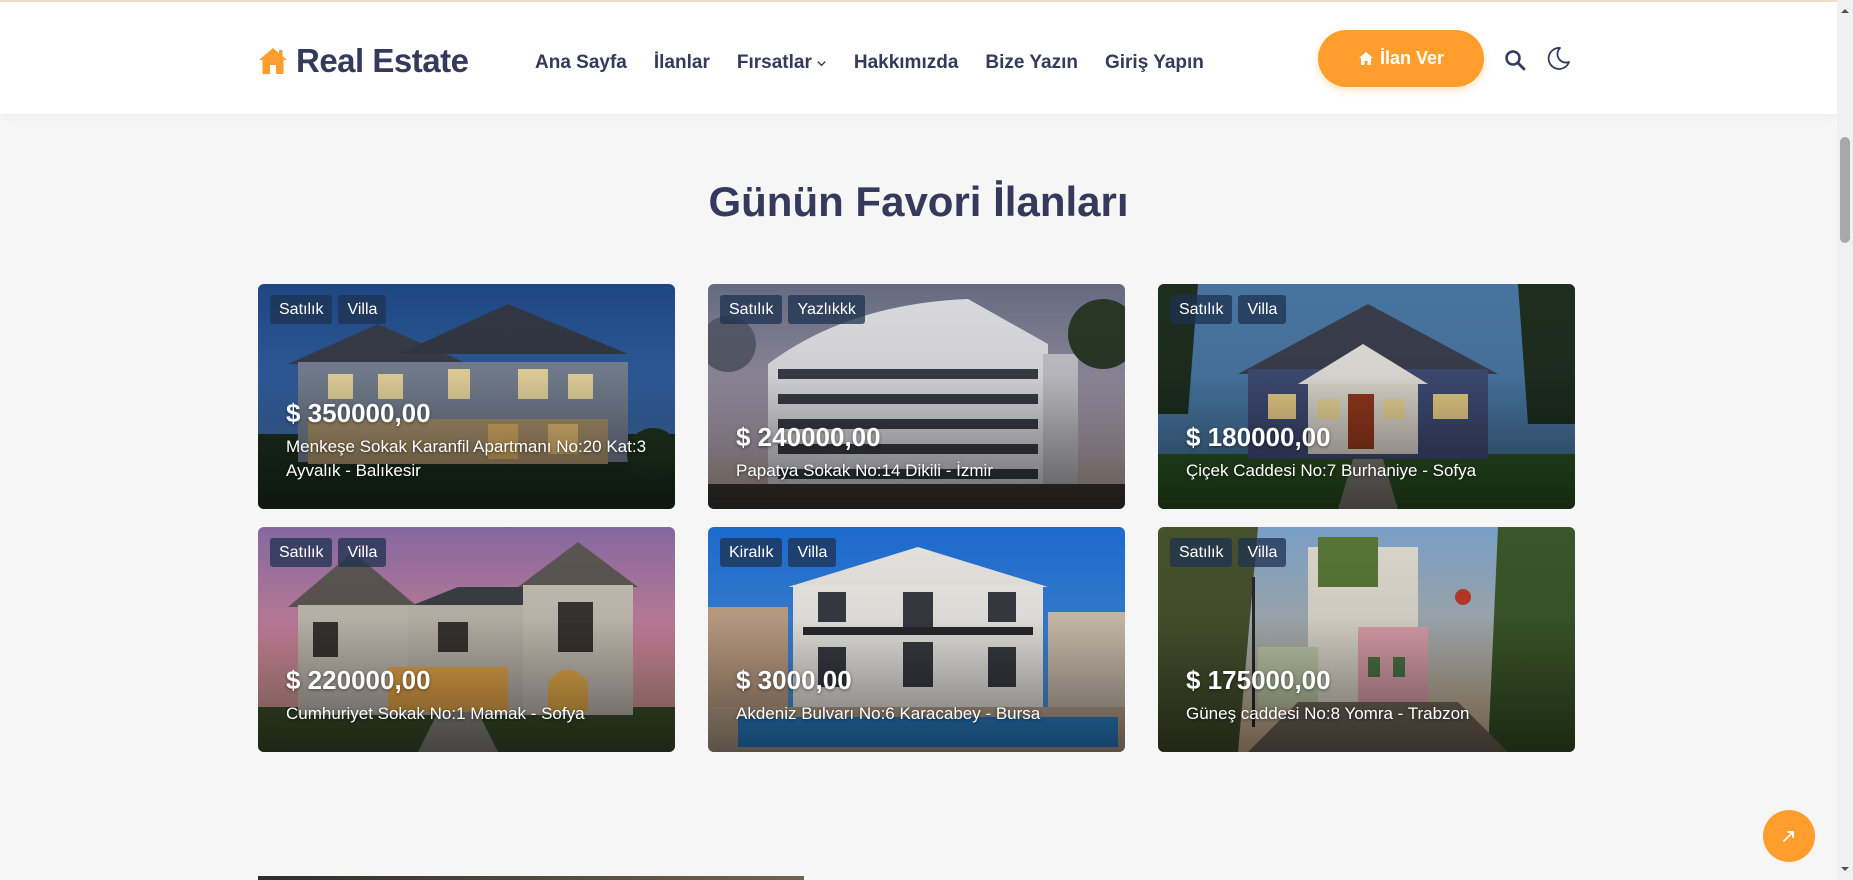  What do you see at coordinates (358, 680) in the screenshot?
I see `listing-price: $ 220000,00` at bounding box center [358, 680].